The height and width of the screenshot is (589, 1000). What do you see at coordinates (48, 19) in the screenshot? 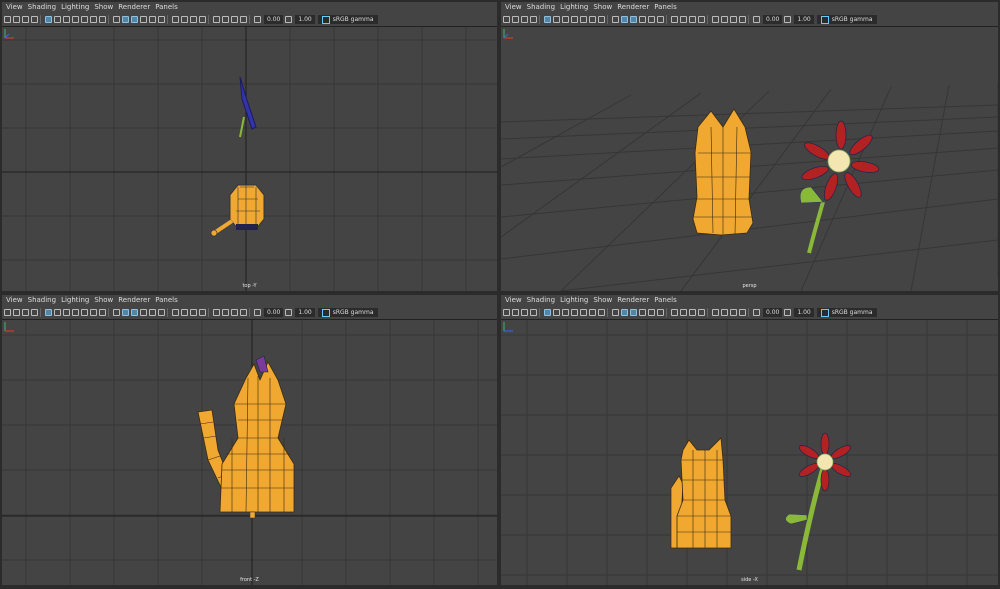
I see `grid-icon` at bounding box center [48, 19].